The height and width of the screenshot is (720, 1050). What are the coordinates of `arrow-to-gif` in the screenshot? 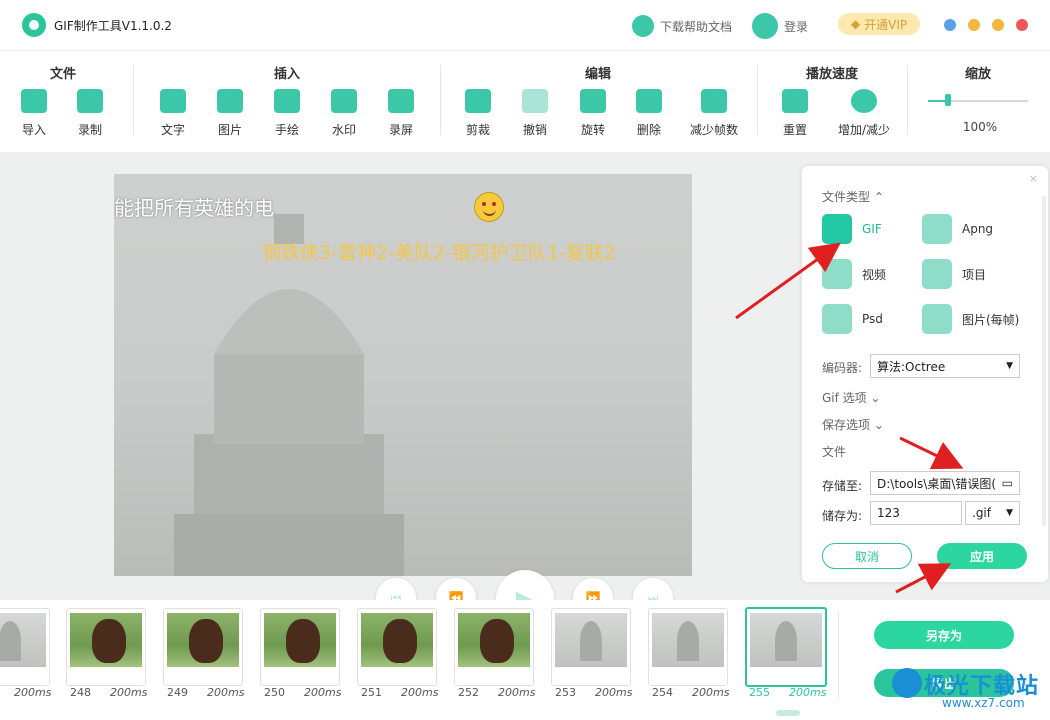 It's located at (788, 281).